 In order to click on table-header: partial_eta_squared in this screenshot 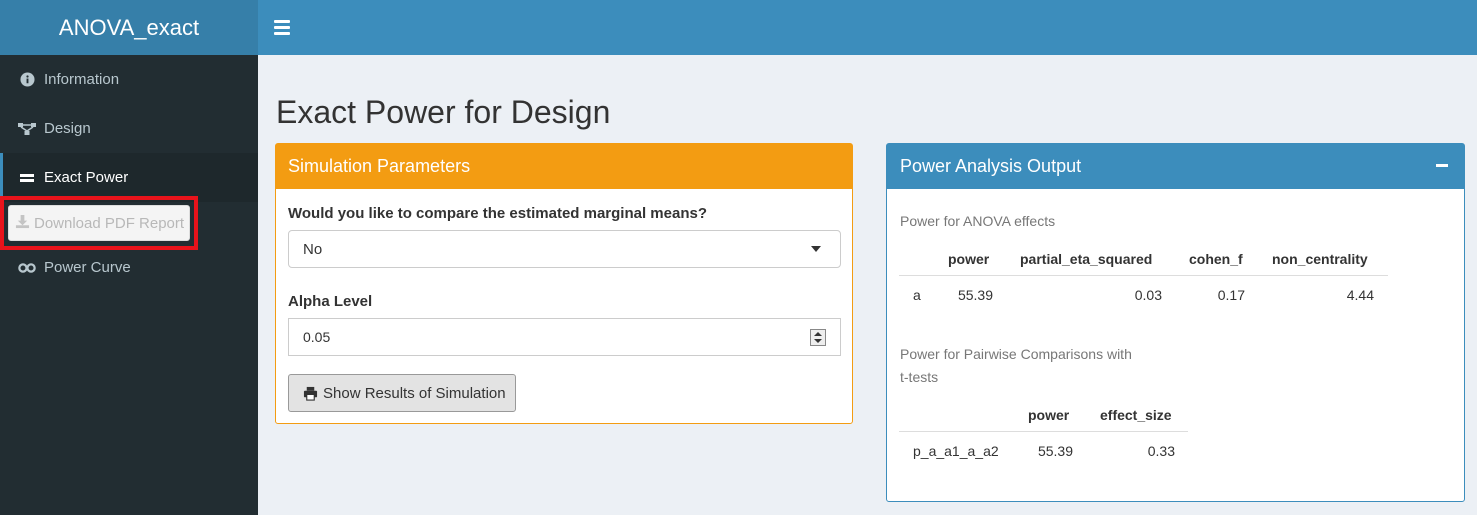, I will do `click(1086, 259)`.